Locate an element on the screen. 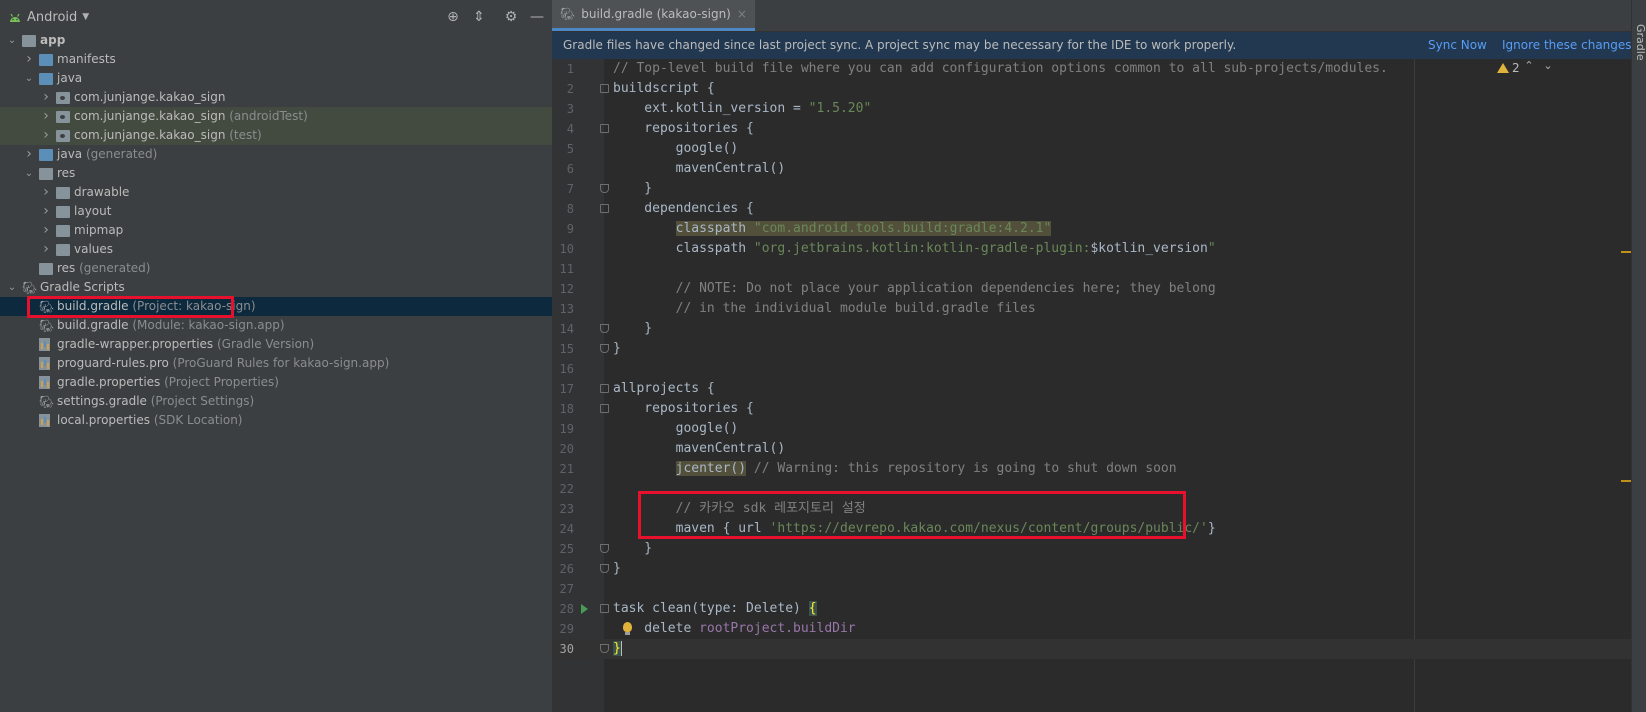  gradle-tool-window-strip: Gradle is located at coordinates (1638, 356).